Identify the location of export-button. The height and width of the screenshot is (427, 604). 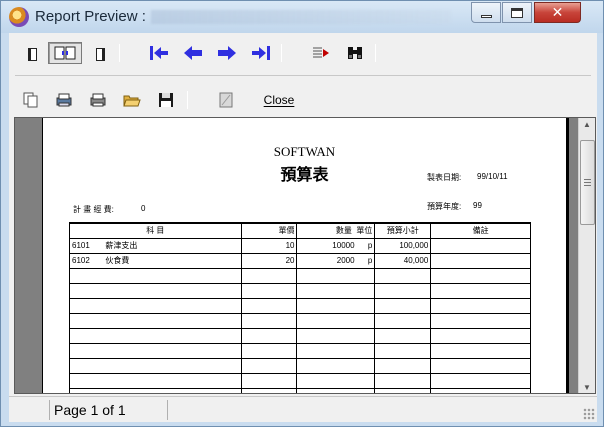
(226, 100).